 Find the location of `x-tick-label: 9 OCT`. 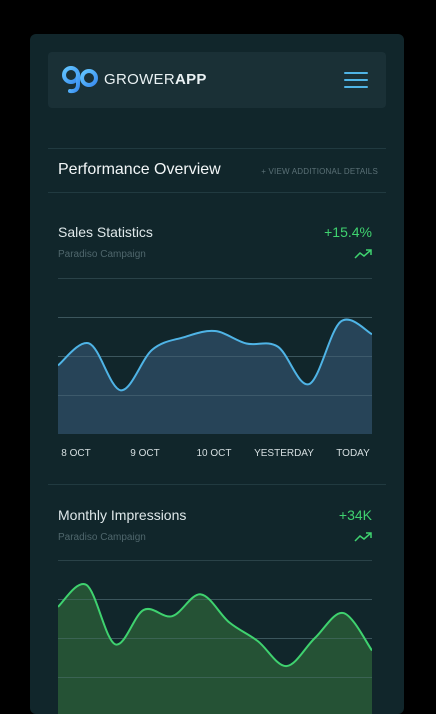

x-tick-label: 9 OCT is located at coordinates (144, 453).